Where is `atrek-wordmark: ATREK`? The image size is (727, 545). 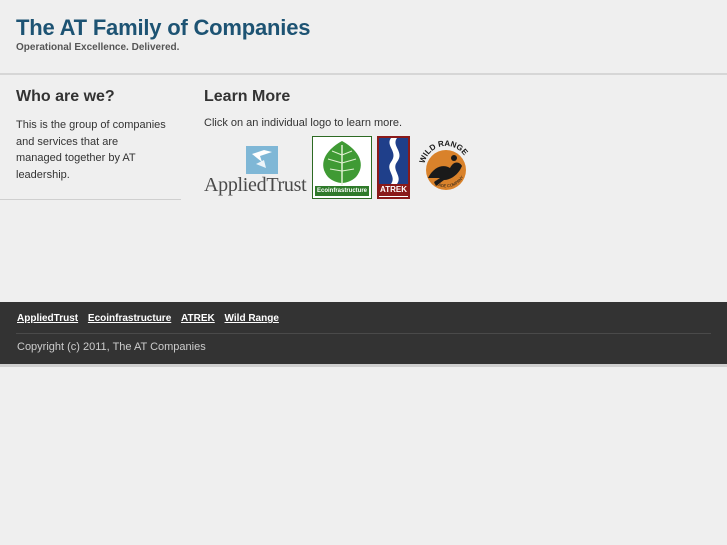
atrek-wordmark: ATREK is located at coordinates (393, 190).